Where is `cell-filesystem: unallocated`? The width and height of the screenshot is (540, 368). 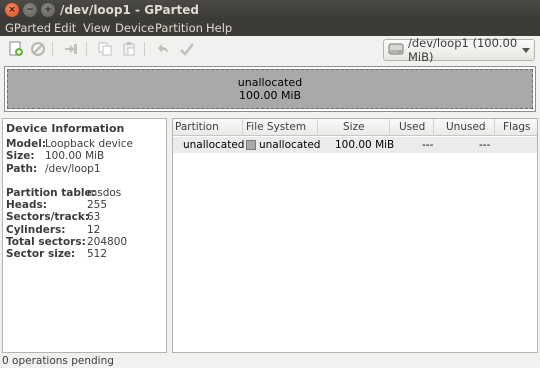 cell-filesystem: unallocated is located at coordinates (290, 145).